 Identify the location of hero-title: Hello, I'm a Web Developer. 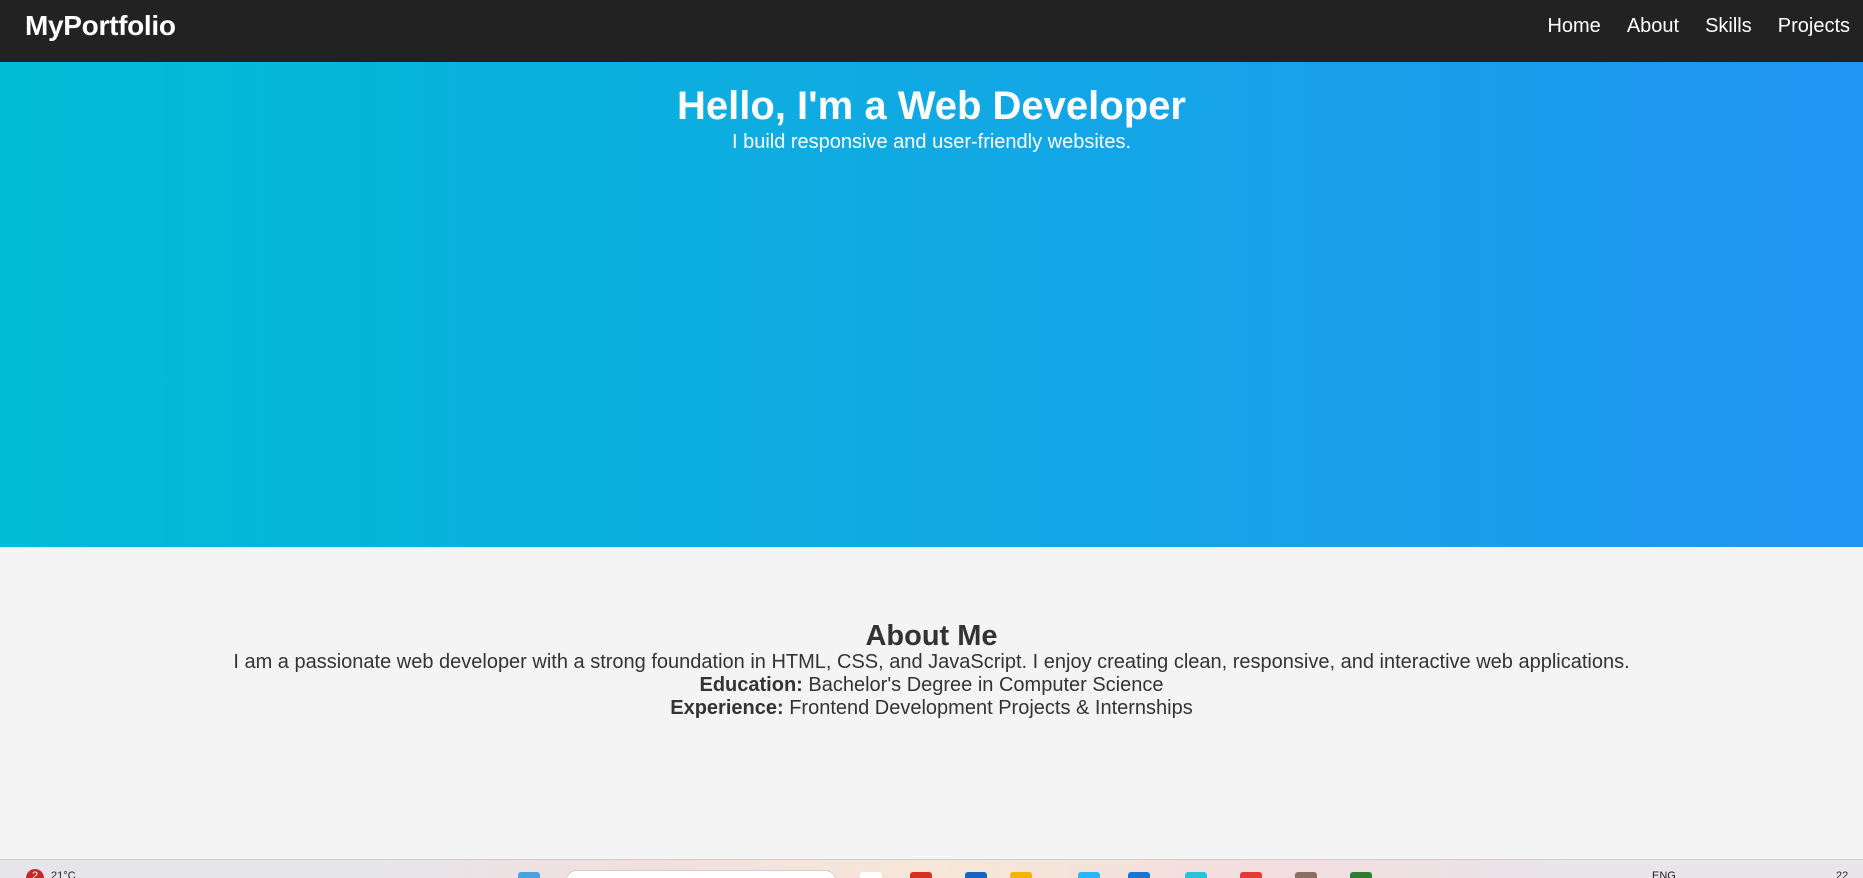
(931, 106).